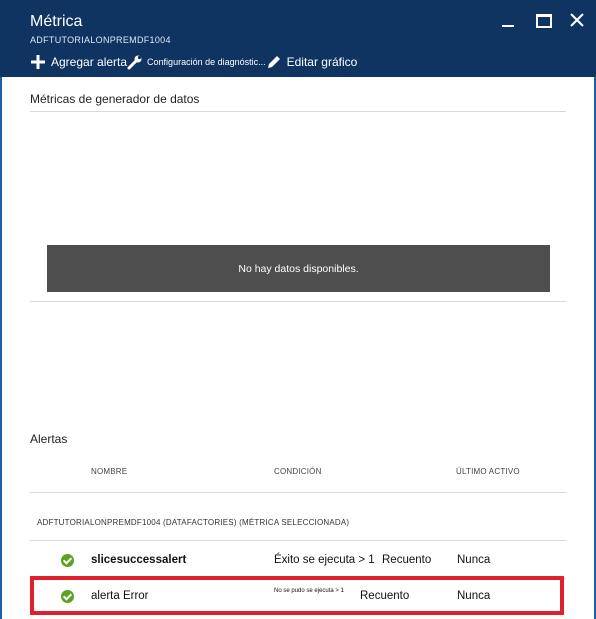  I want to click on blade-subtitle: ADFTUTORIALONPREMDF1004, so click(100, 40).